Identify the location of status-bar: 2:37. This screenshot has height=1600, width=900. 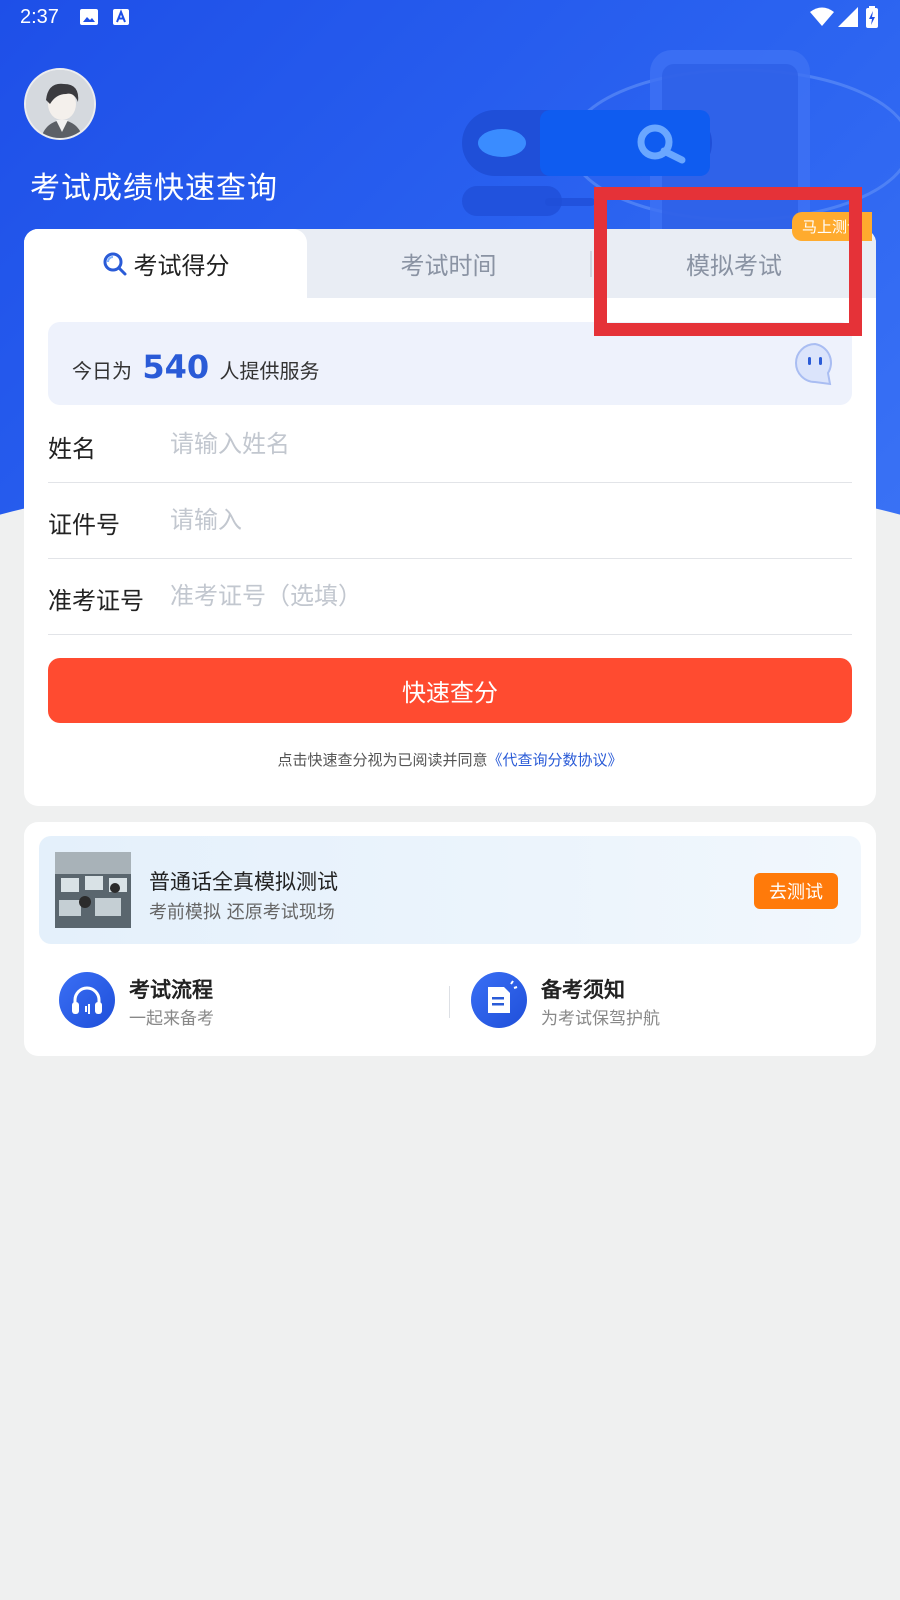
(450, 18).